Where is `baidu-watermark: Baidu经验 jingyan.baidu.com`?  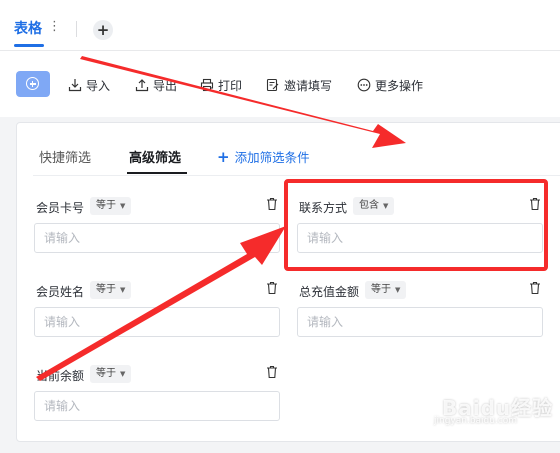
baidu-watermark: Baidu经验 jingyan.baidu.com is located at coordinates (490, 417).